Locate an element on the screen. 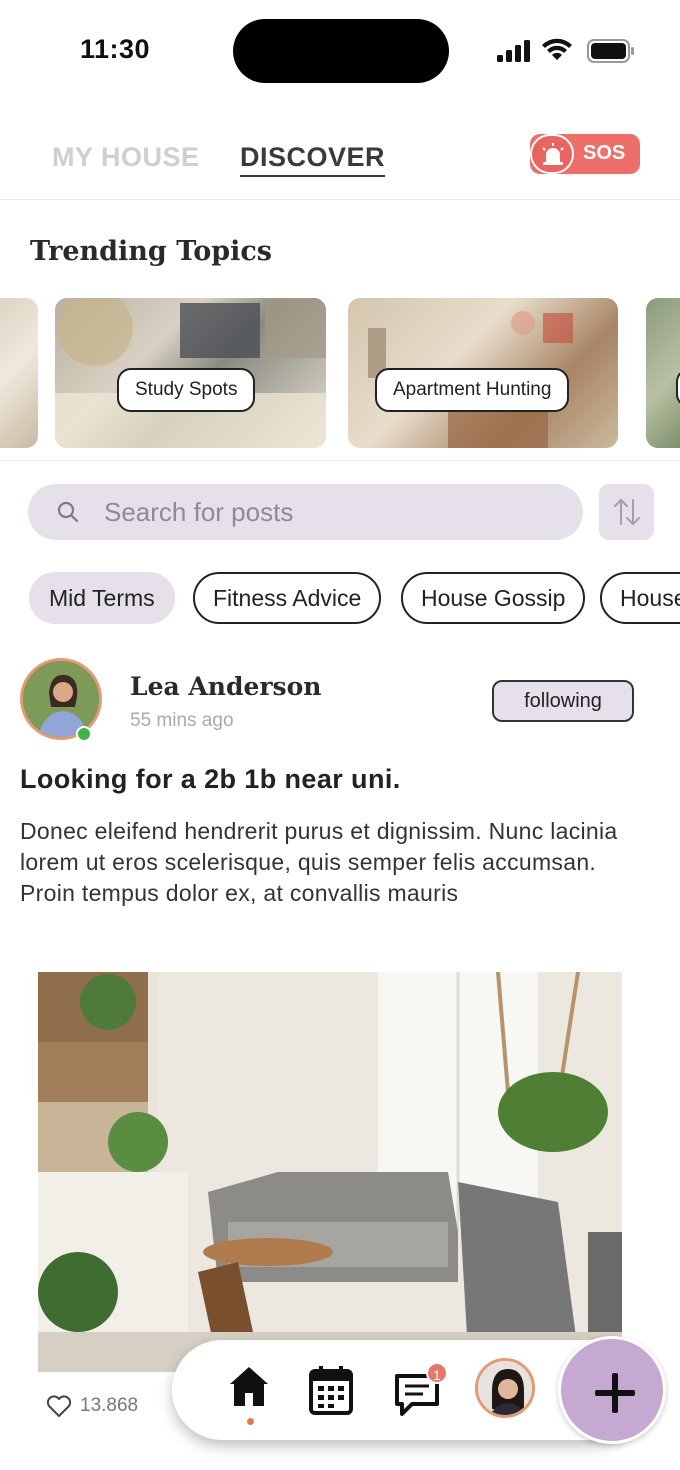 Image resolution: width=680 pixels, height=1470 pixels. signal-icon is located at coordinates (513, 51).